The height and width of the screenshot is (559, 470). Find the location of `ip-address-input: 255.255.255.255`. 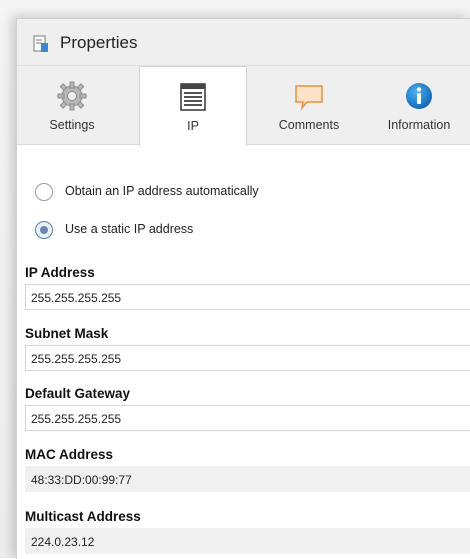

ip-address-input: 255.255.255.255 is located at coordinates (247, 297).